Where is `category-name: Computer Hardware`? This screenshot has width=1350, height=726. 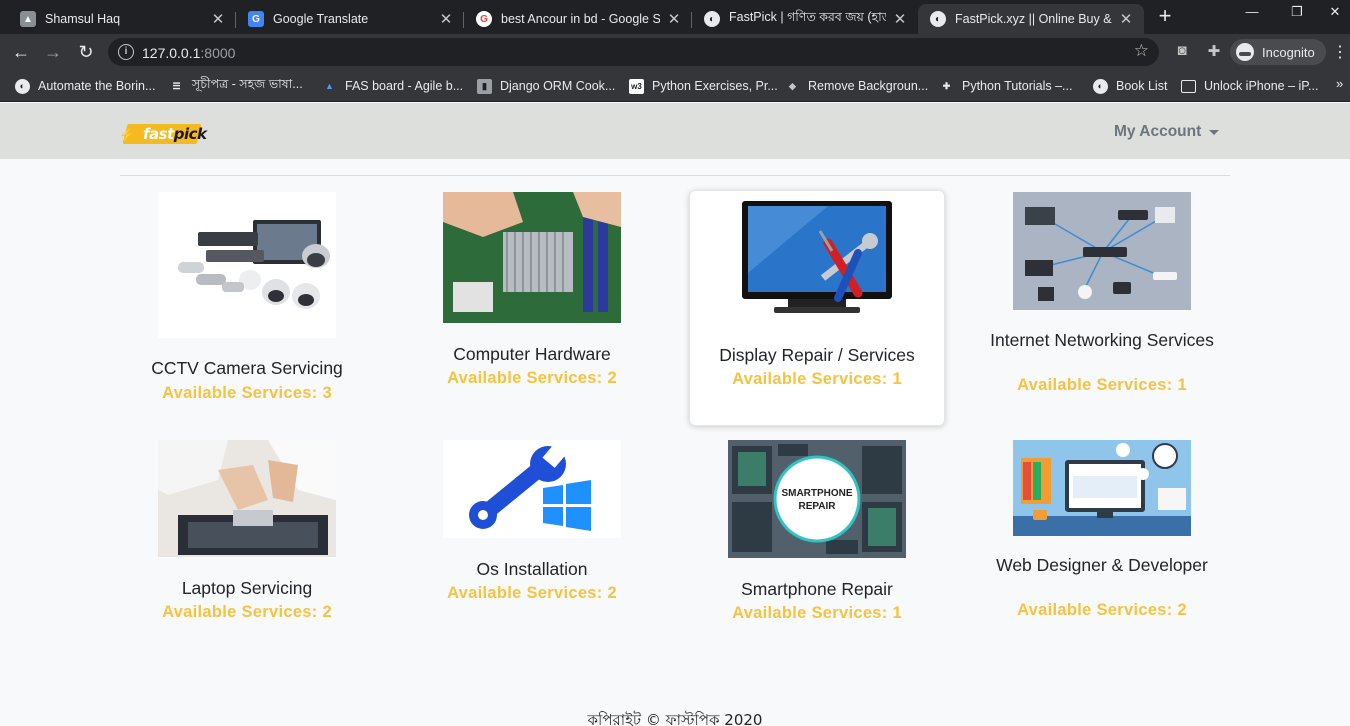
category-name: Computer Hardware is located at coordinates (532, 354).